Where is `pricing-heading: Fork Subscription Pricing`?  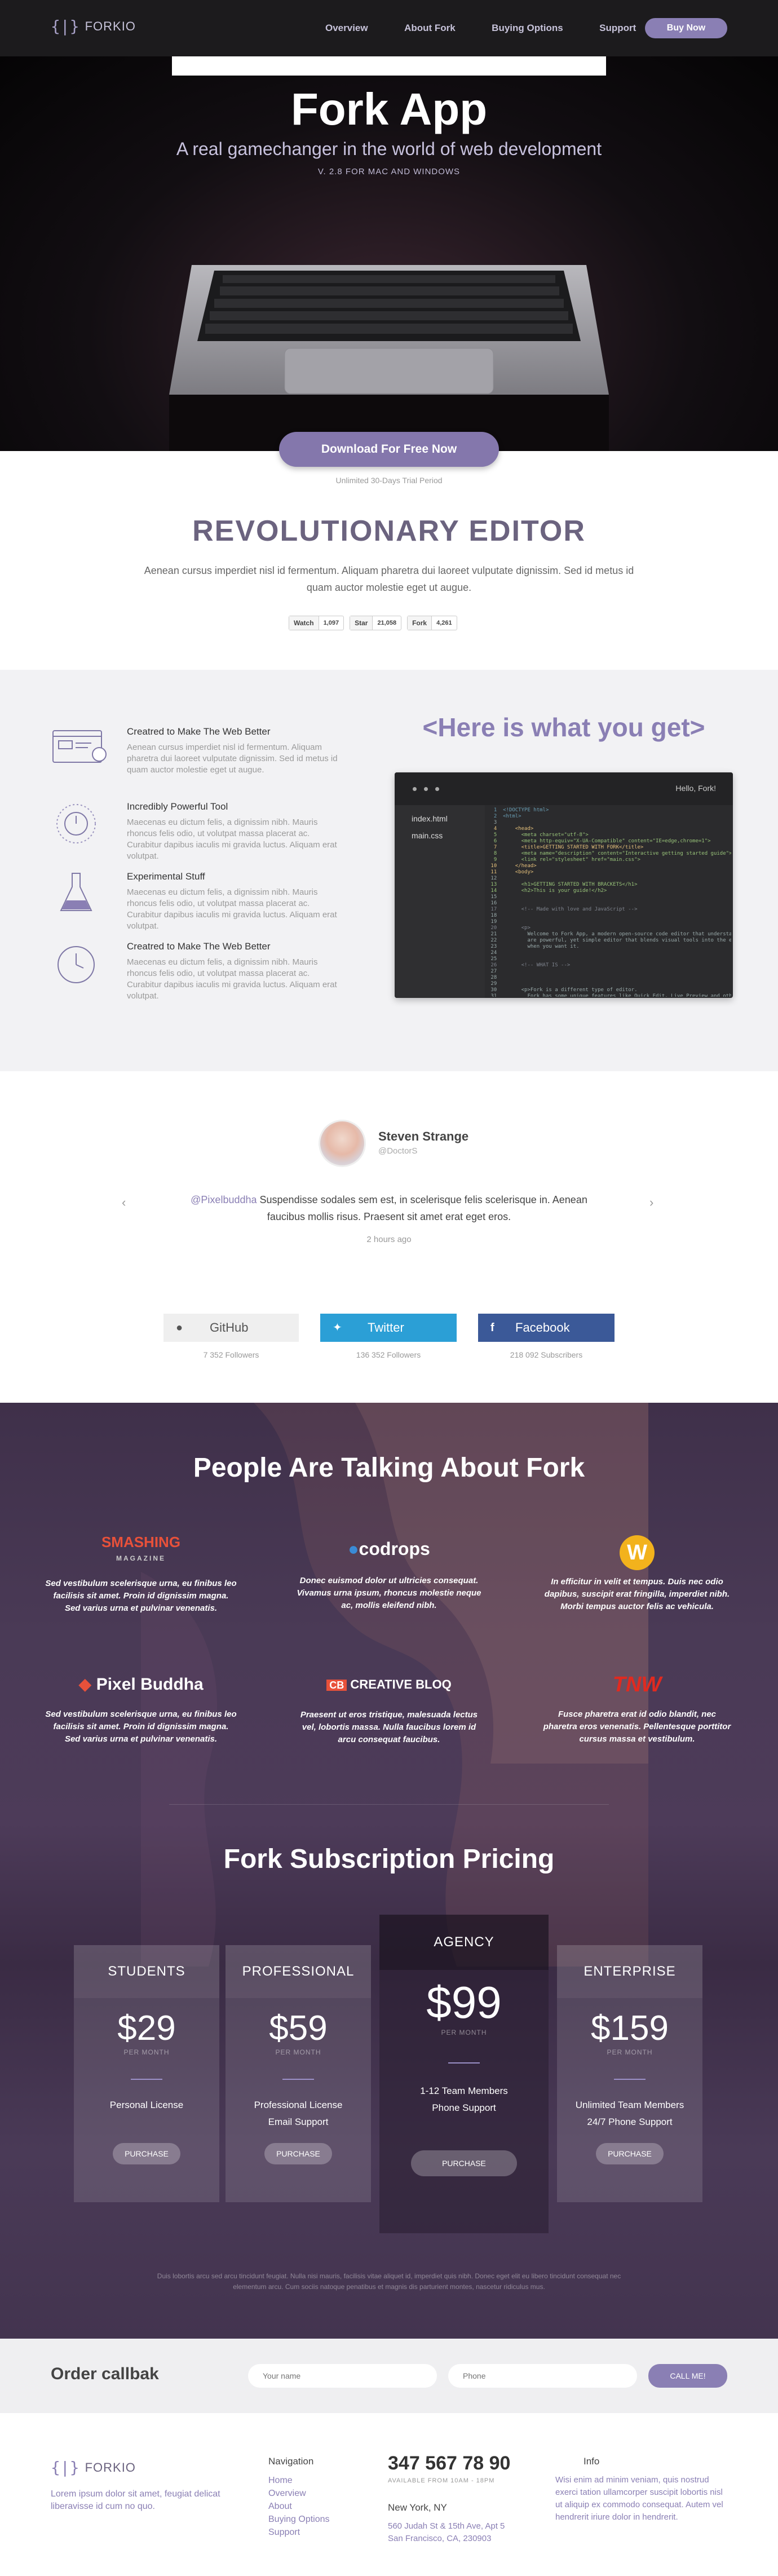 pricing-heading: Fork Subscription Pricing is located at coordinates (389, 1859).